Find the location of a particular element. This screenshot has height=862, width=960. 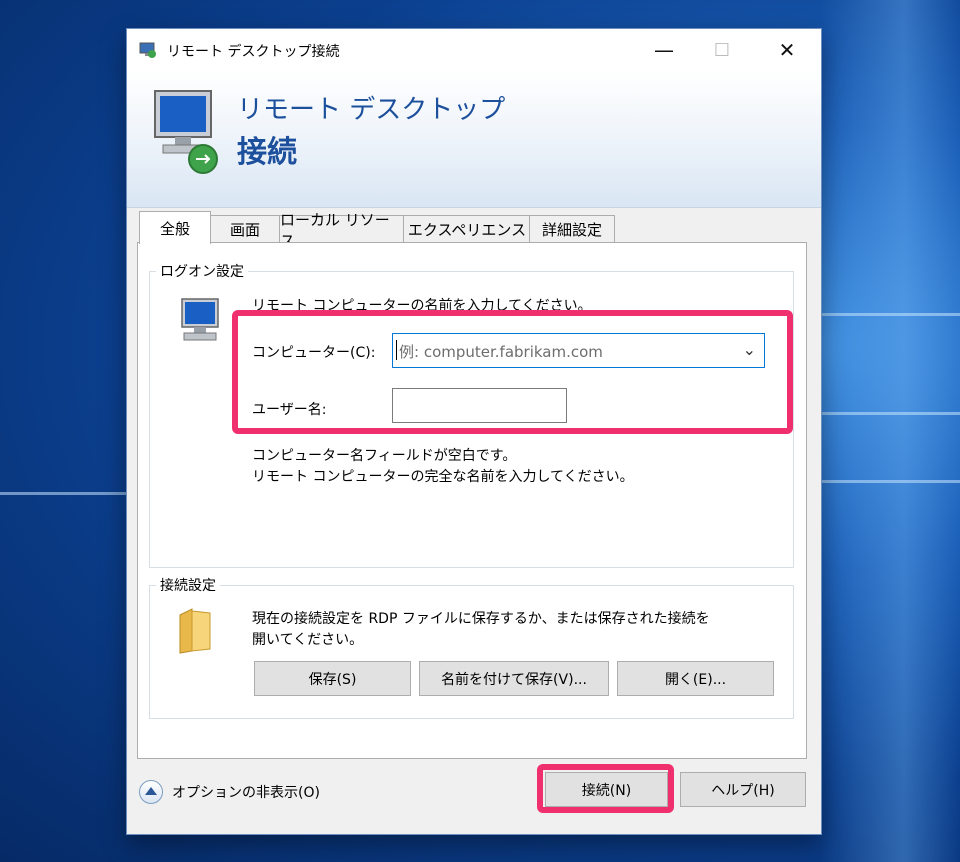

tab-local-resources: ローカル リソース is located at coordinates (342, 230).